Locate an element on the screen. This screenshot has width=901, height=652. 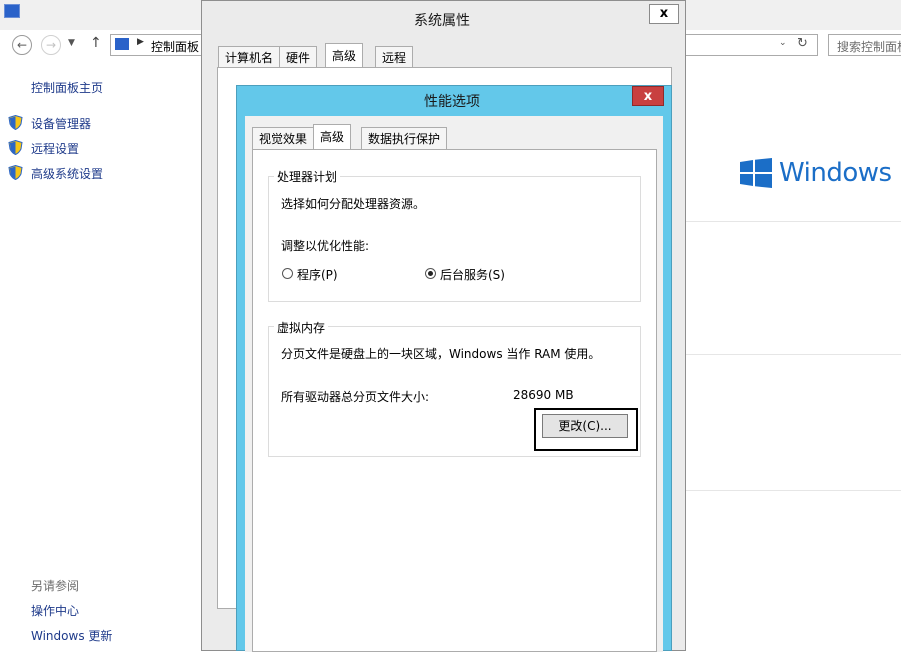
search-input: 搜索控制面板 is located at coordinates (864, 45).